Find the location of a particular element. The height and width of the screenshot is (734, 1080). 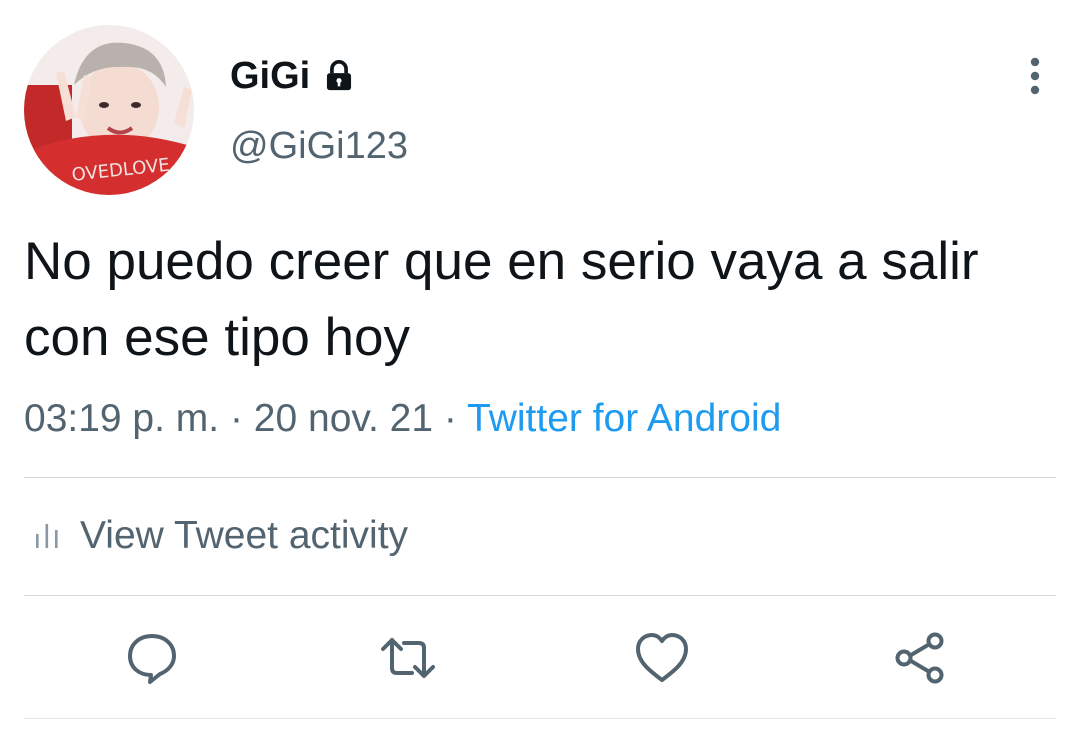

reply-icon is located at coordinates (152, 659).